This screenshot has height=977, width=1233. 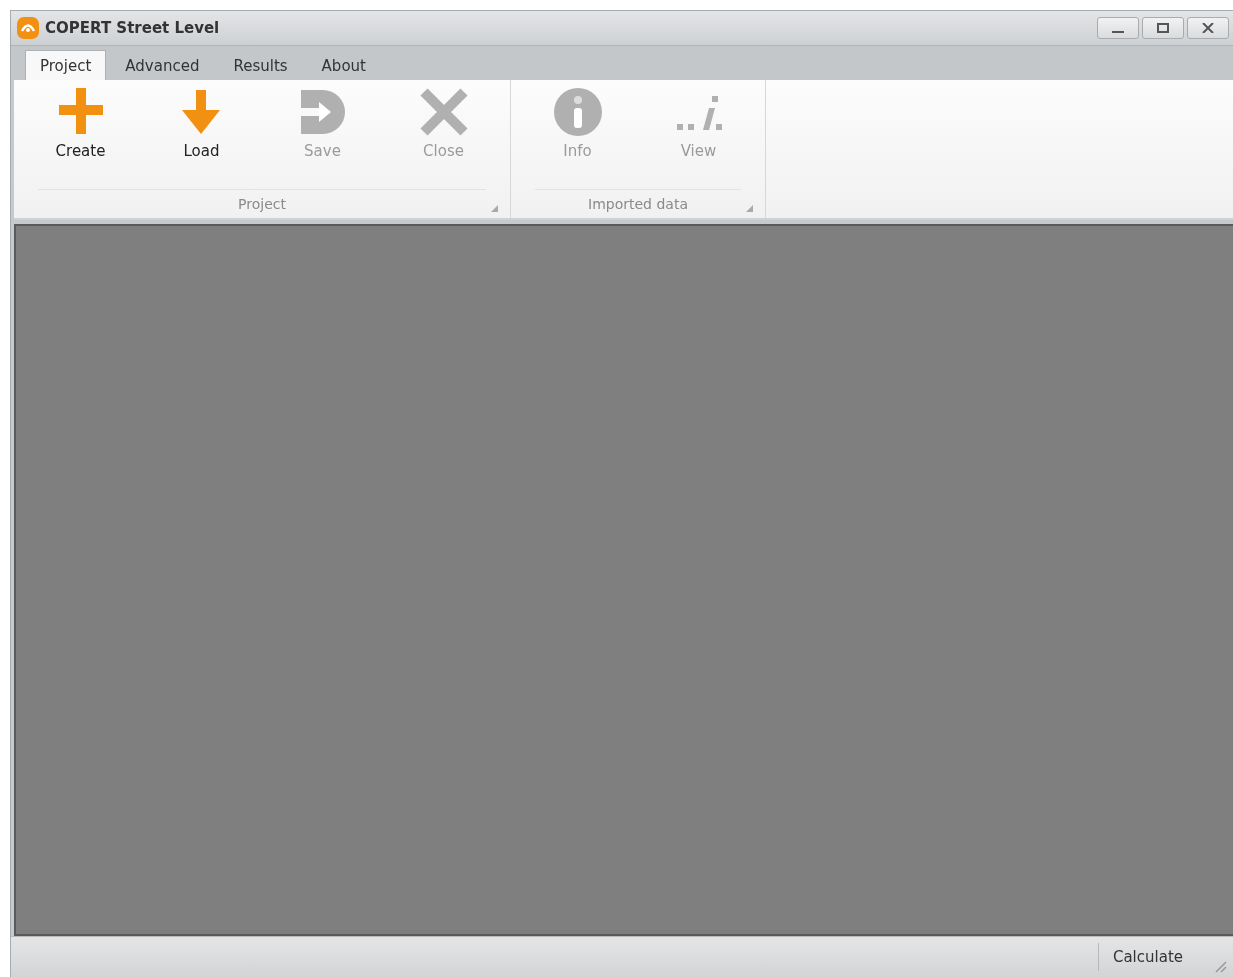 I want to click on minimize-icon, so click(x=1118, y=32).